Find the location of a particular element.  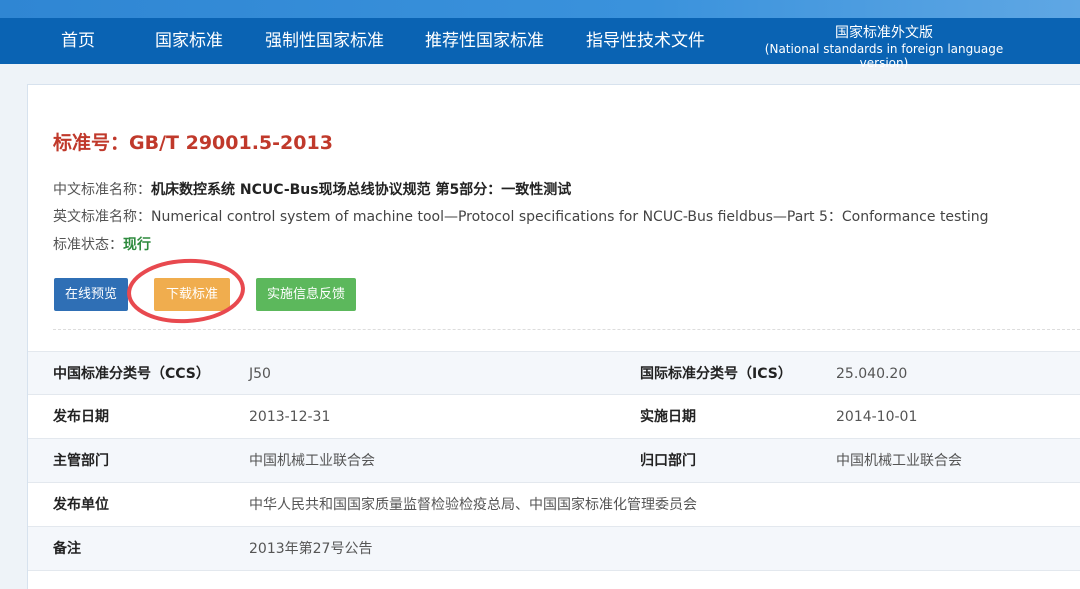

ics-label: 国际标准分类号（ICS） is located at coordinates (716, 374).